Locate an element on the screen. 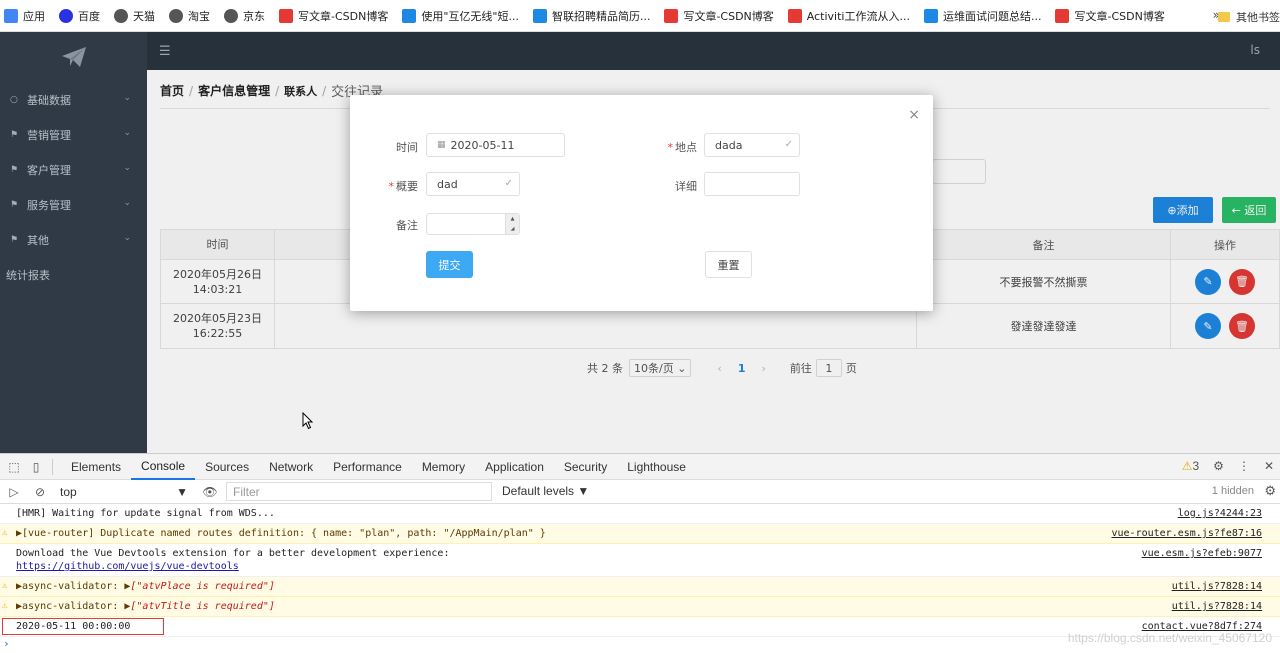 The height and width of the screenshot is (653, 1280). bookmark-item: 京东 is located at coordinates (244, 16).